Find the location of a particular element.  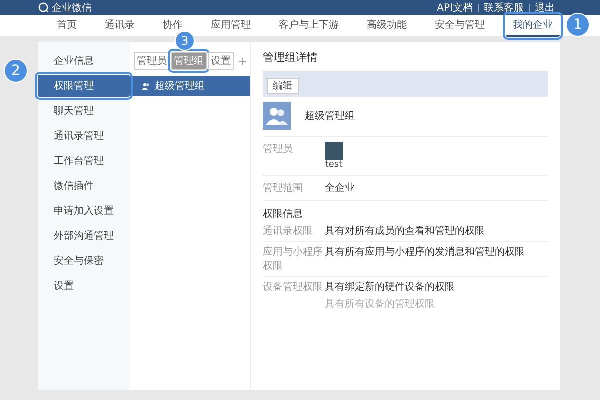

nav-tab: 安全与管理 is located at coordinates (460, 25).